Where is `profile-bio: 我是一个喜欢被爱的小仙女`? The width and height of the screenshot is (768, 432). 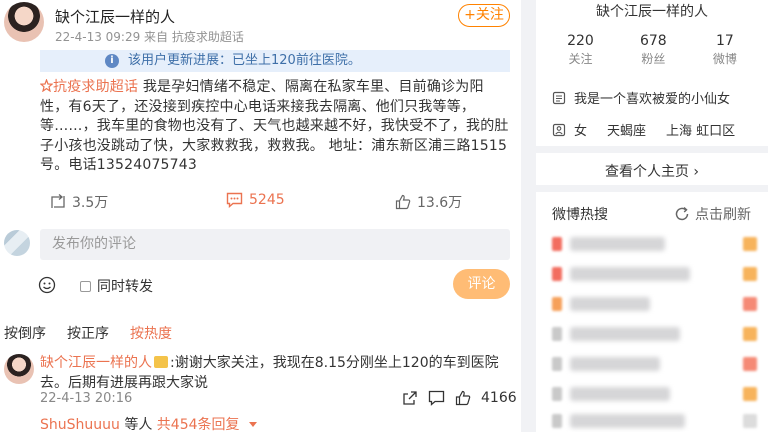
profile-bio: 我是一个喜欢被爱的小仙女 is located at coordinates (641, 97).